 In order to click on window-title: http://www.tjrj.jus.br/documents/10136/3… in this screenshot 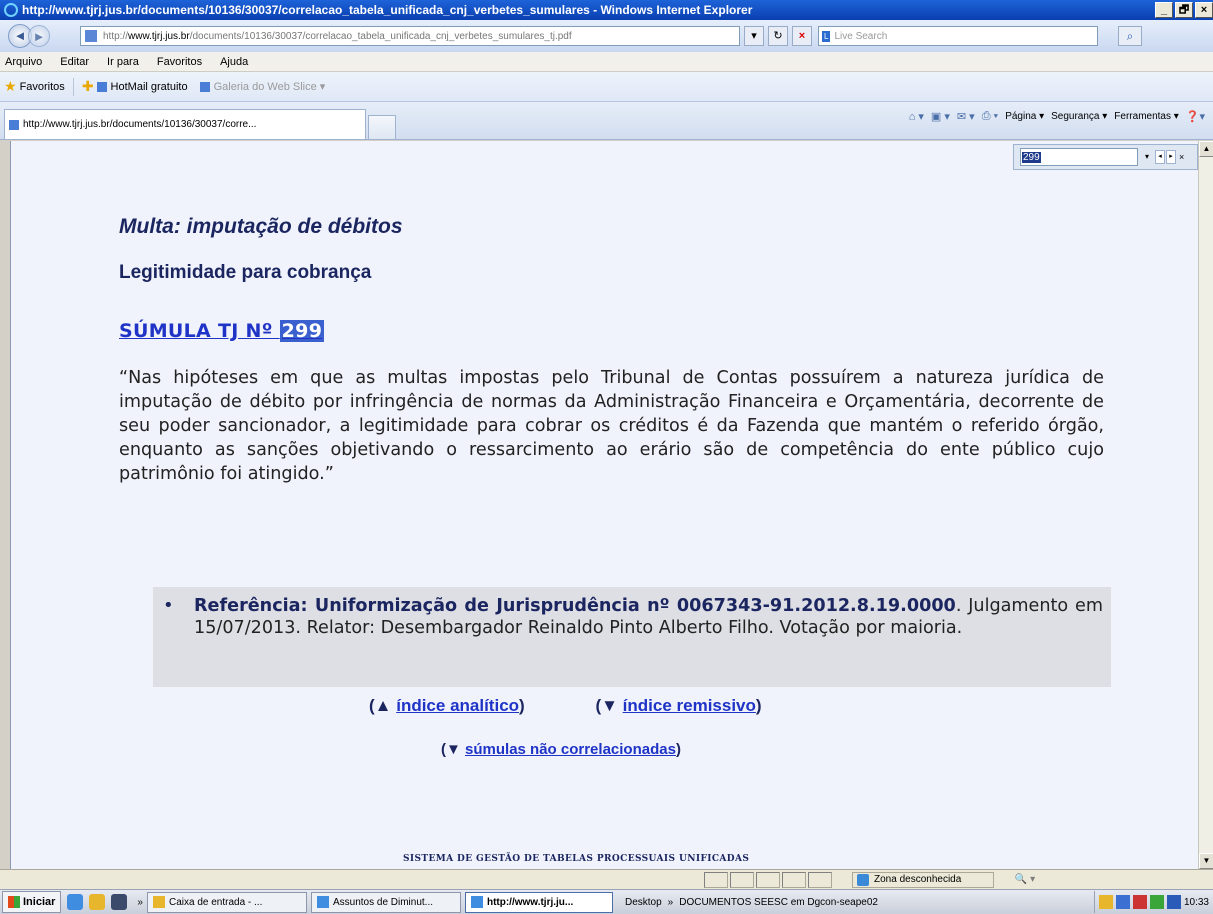, I will do `click(387, 10)`.